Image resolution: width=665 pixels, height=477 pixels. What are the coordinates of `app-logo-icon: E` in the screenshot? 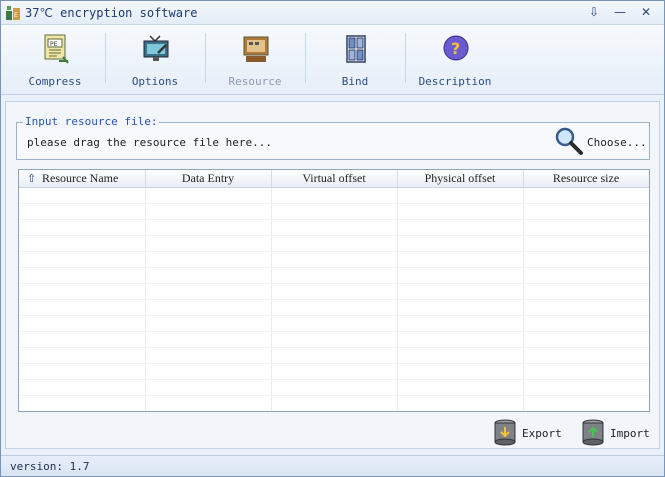 It's located at (13, 13).